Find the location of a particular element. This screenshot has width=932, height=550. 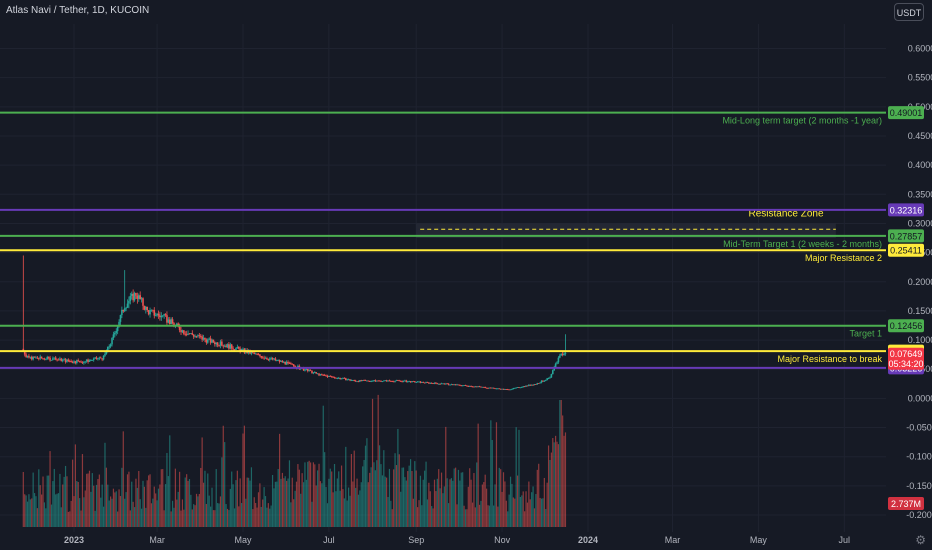

y-tick-label: 0.40000 is located at coordinates (920, 165).